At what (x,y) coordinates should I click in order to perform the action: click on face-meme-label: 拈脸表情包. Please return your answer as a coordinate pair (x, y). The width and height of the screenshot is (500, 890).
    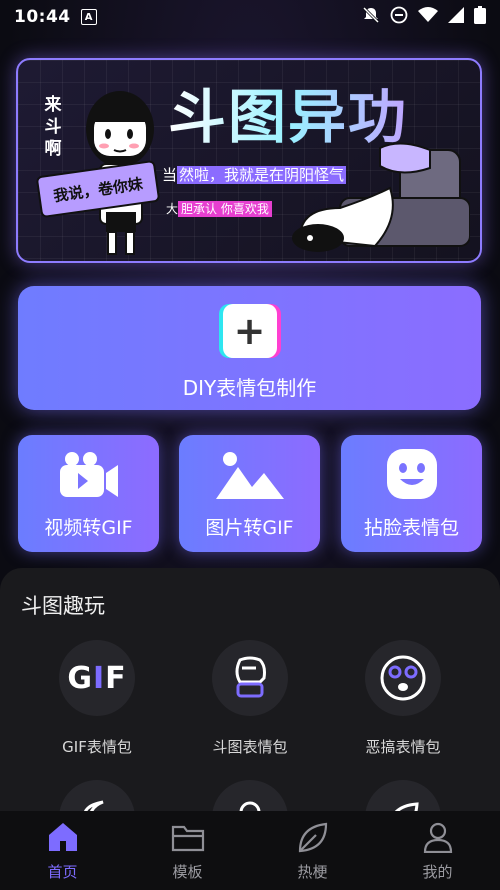
    Looking at the image, I should click on (411, 528).